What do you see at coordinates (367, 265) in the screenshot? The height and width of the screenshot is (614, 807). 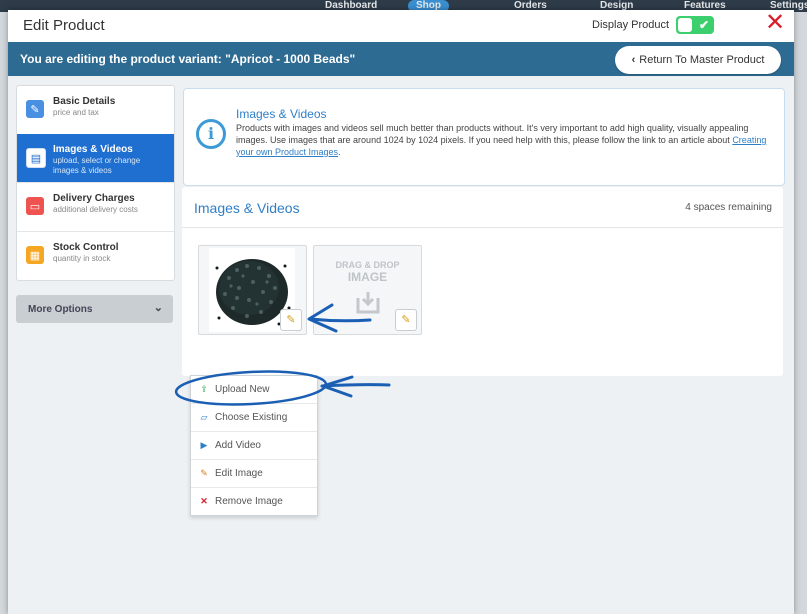 I see `drag-drop-line1: DRAG & DROP` at bounding box center [367, 265].